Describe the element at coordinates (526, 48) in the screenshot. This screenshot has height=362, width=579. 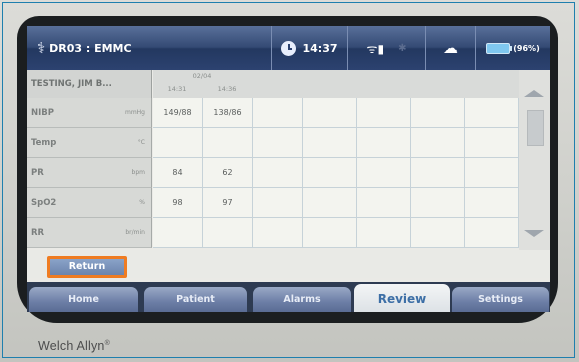
I see `battery-level: (96%)` at that location.